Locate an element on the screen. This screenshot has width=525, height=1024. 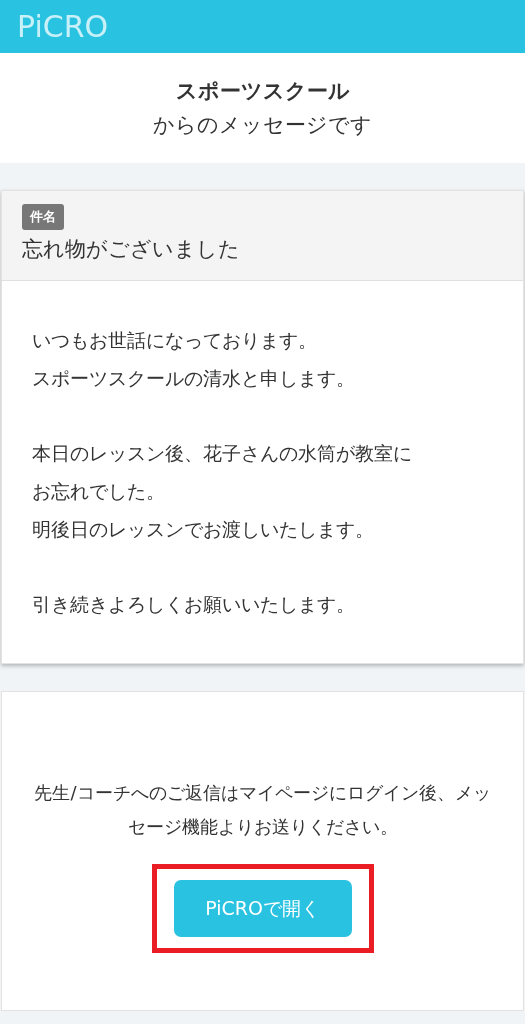
open-picro-button: PiCROで開く is located at coordinates (262, 908).